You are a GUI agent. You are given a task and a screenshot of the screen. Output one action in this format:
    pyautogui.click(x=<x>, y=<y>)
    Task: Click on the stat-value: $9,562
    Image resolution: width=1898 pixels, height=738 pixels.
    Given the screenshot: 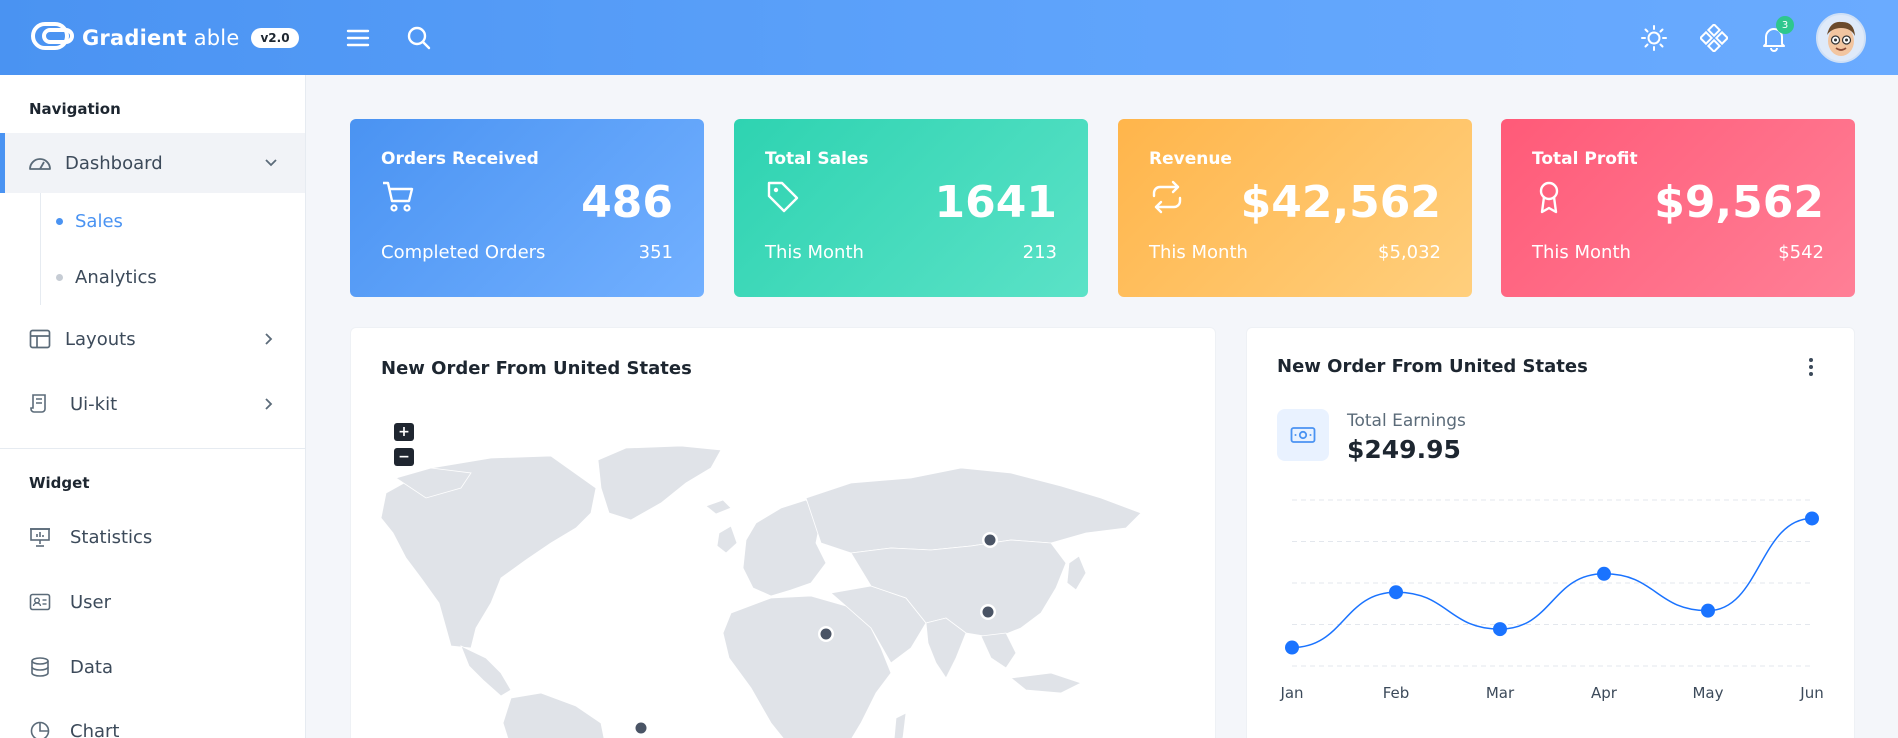 What is the action you would take?
    pyautogui.click(x=1739, y=202)
    